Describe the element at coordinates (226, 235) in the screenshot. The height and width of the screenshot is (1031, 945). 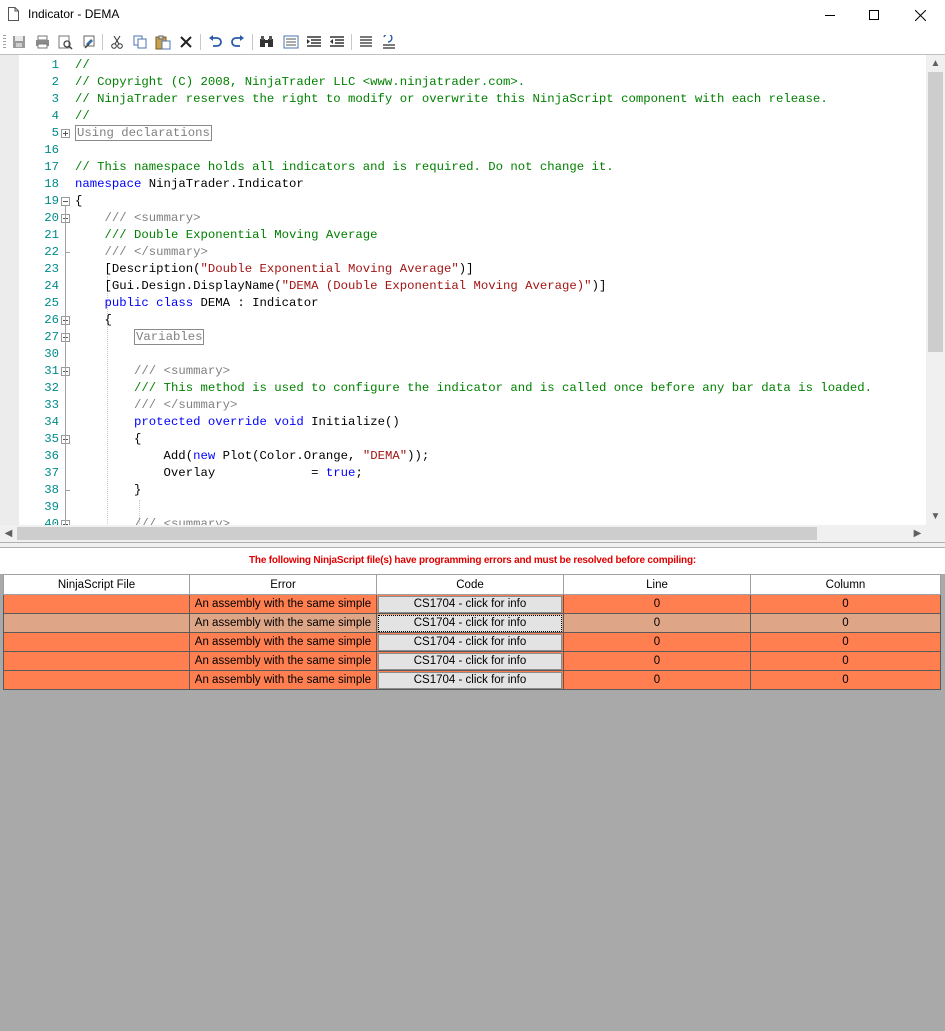
I see `code-text: /// Double Exponential Moving Average` at that location.